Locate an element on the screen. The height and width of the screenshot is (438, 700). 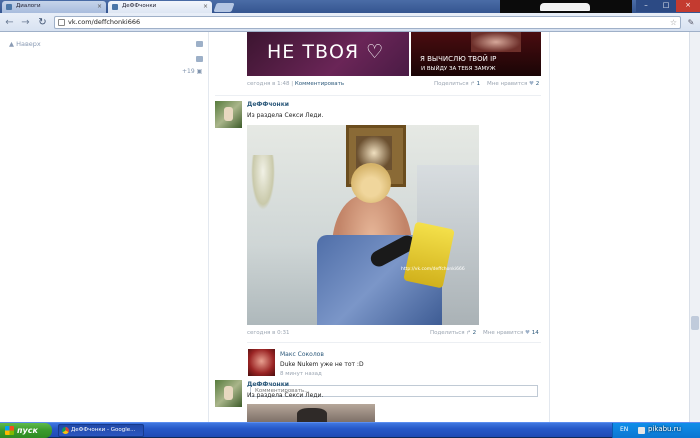
photo-hair is located at coordinates (371, 183).